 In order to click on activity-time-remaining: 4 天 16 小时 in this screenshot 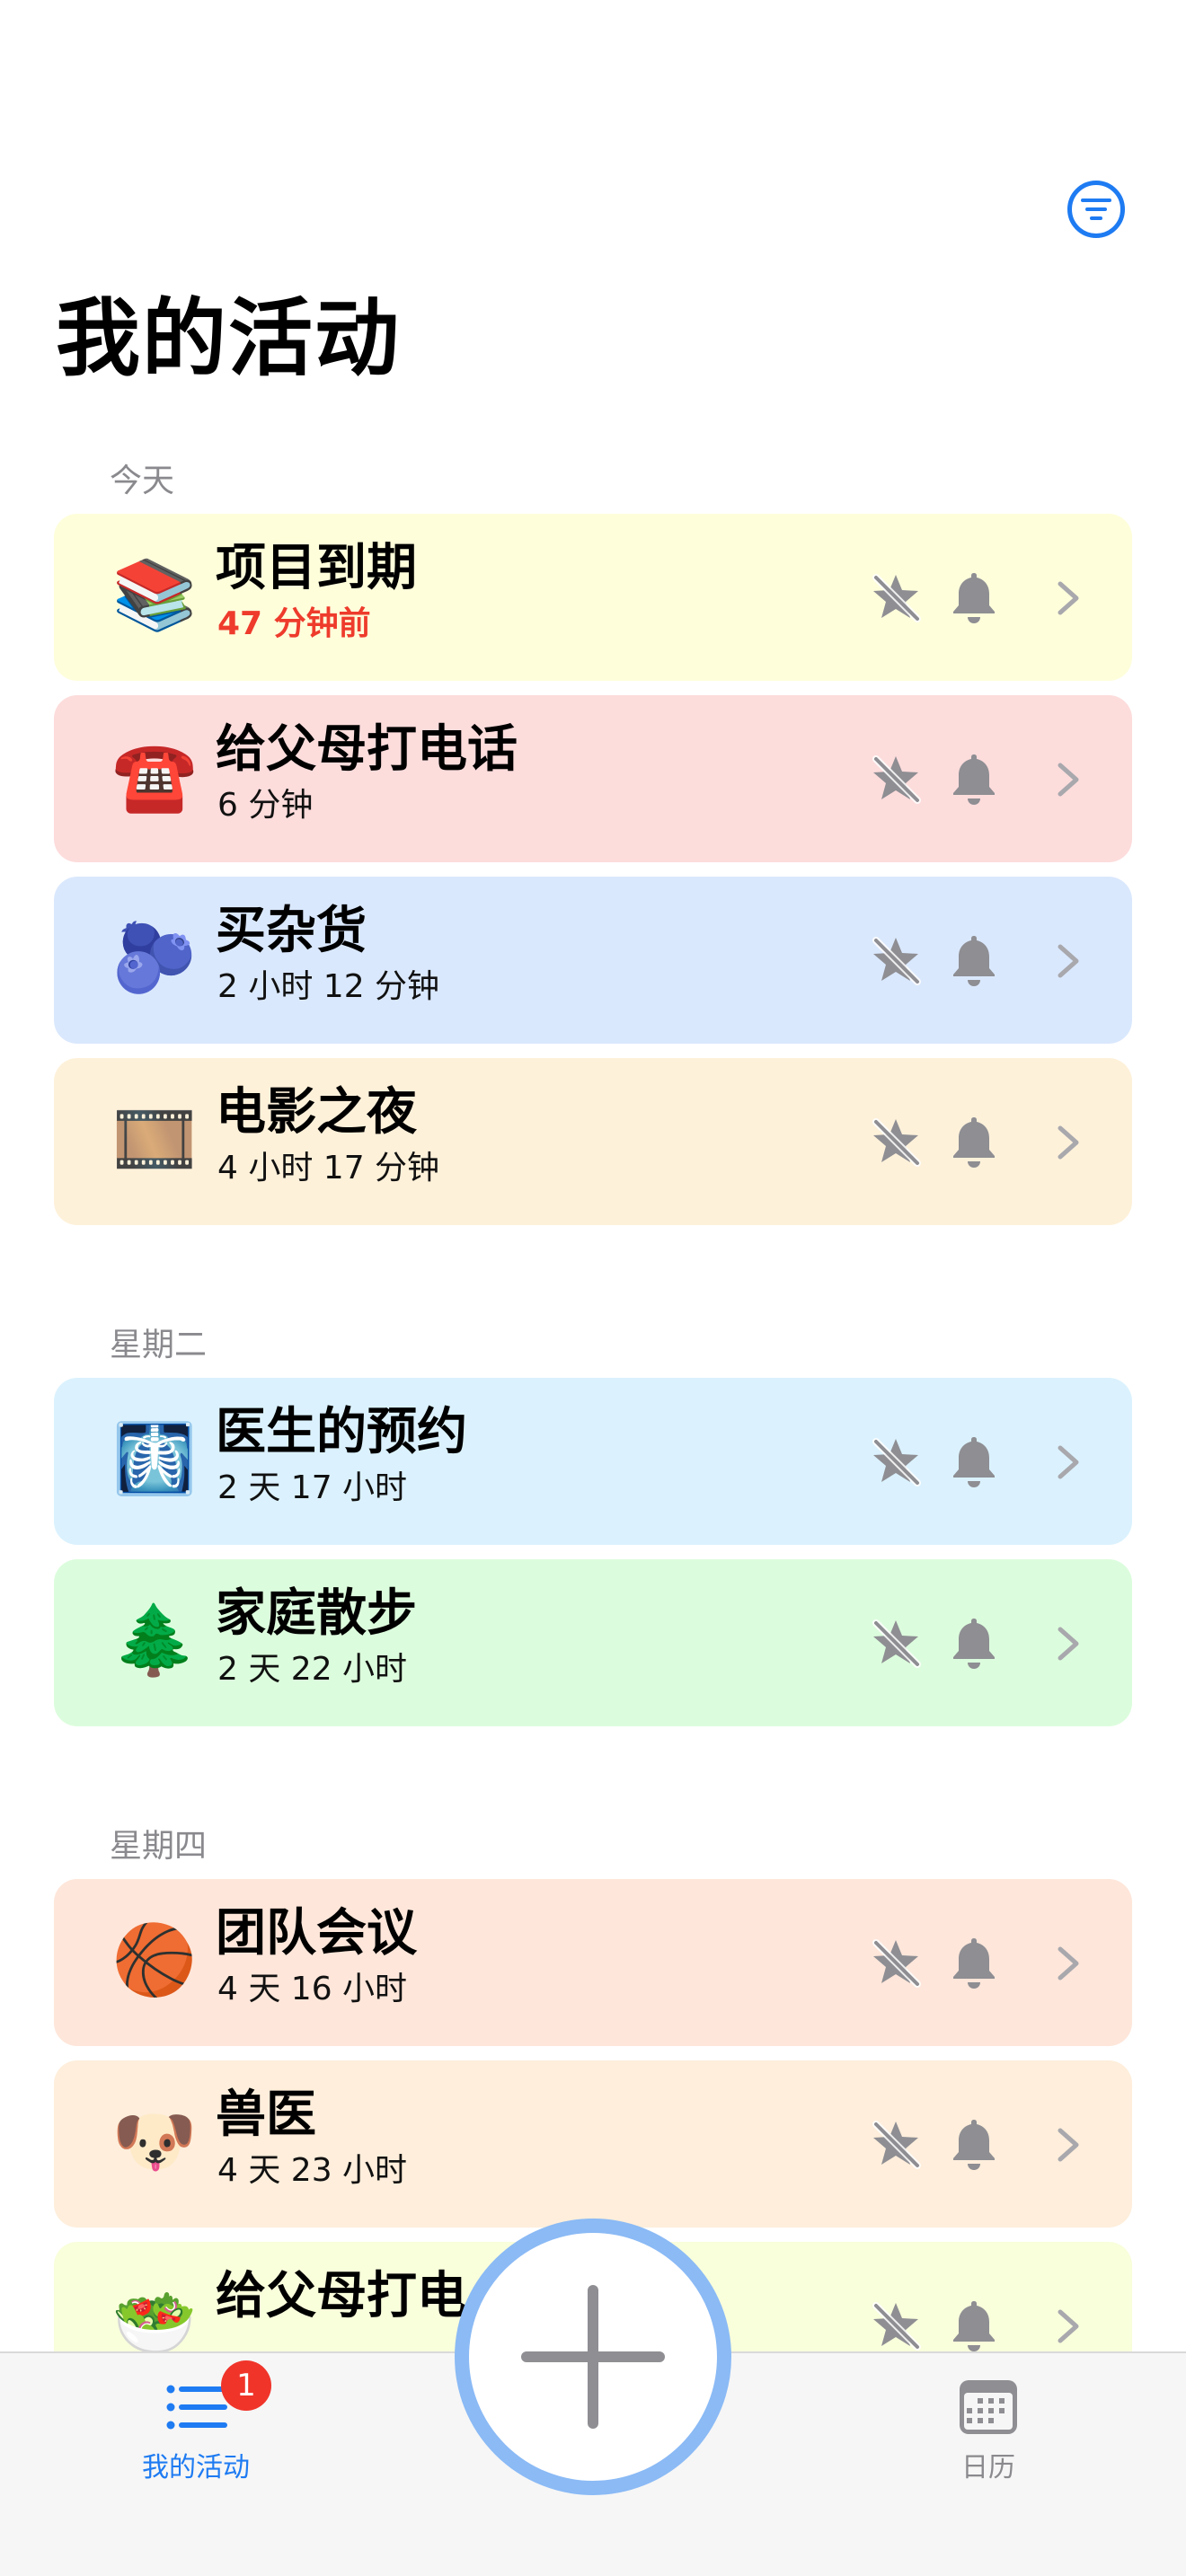, I will do `click(312, 1989)`.